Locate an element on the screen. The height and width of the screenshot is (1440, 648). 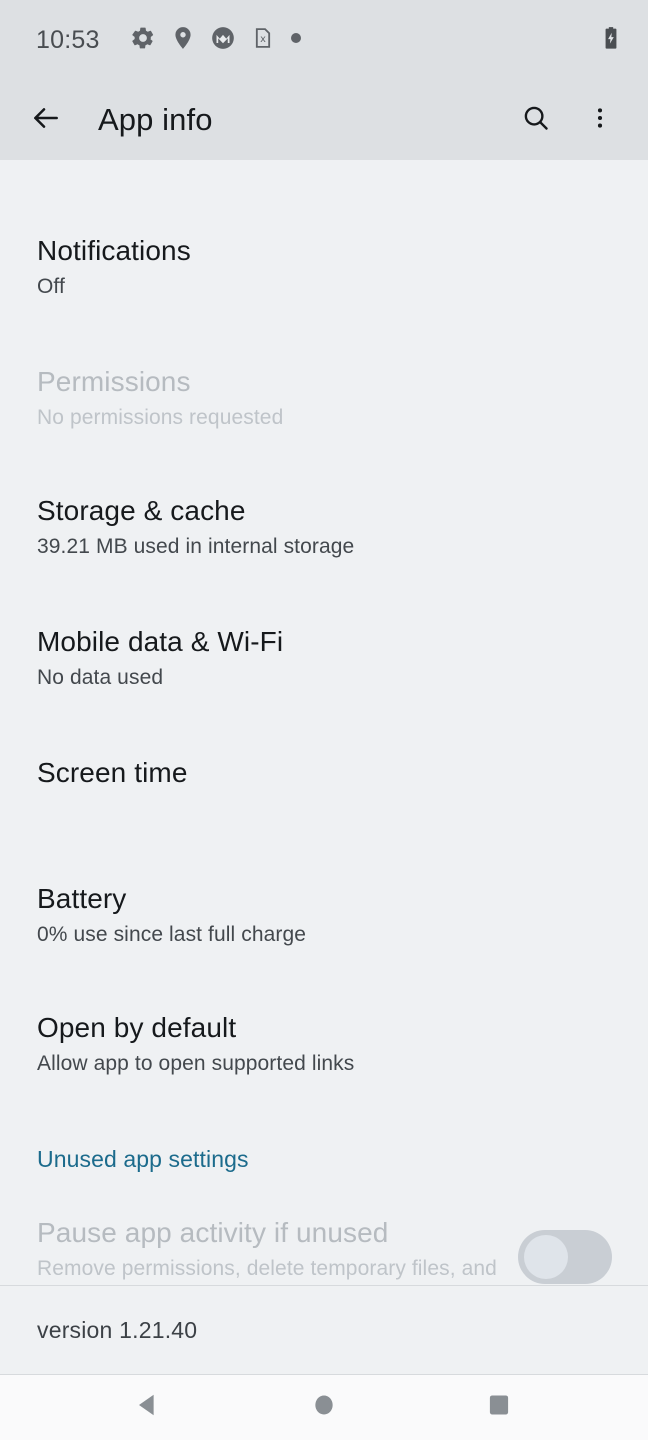
more-options-button is located at coordinates (600, 120).